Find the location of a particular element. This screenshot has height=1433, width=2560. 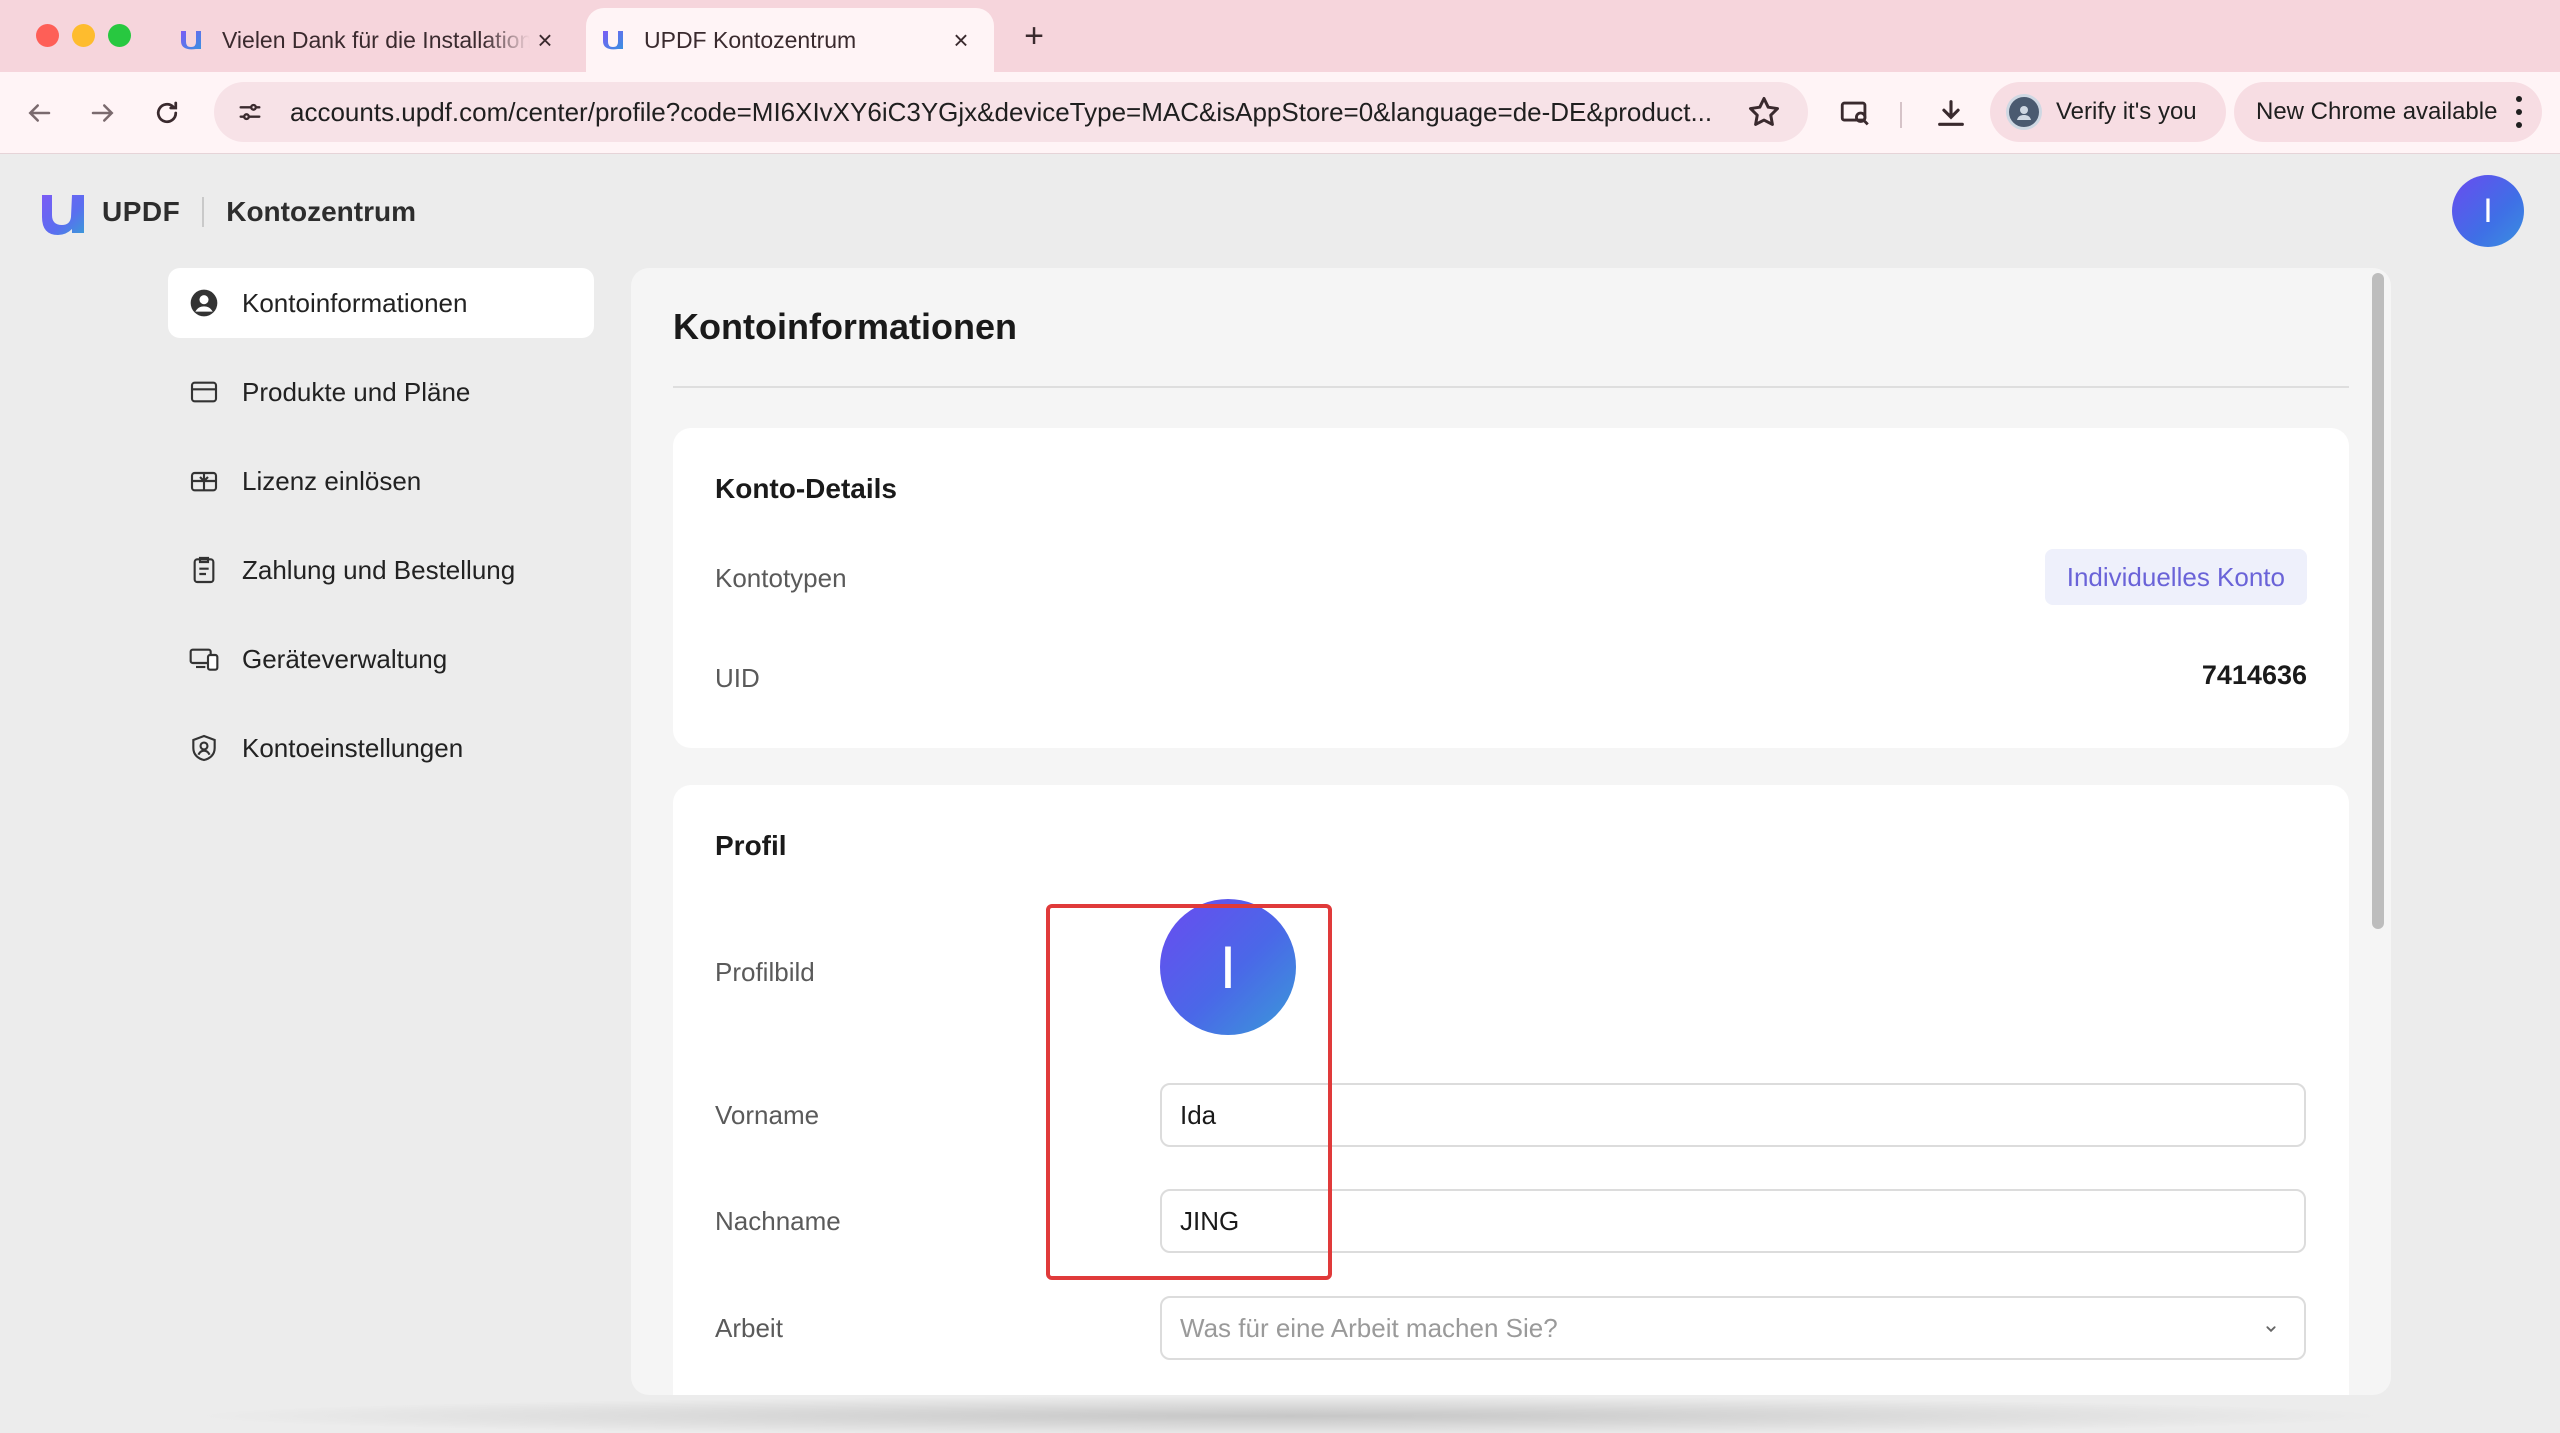

tab-title: UPDF Kontozentrum is located at coordinates (750, 39).